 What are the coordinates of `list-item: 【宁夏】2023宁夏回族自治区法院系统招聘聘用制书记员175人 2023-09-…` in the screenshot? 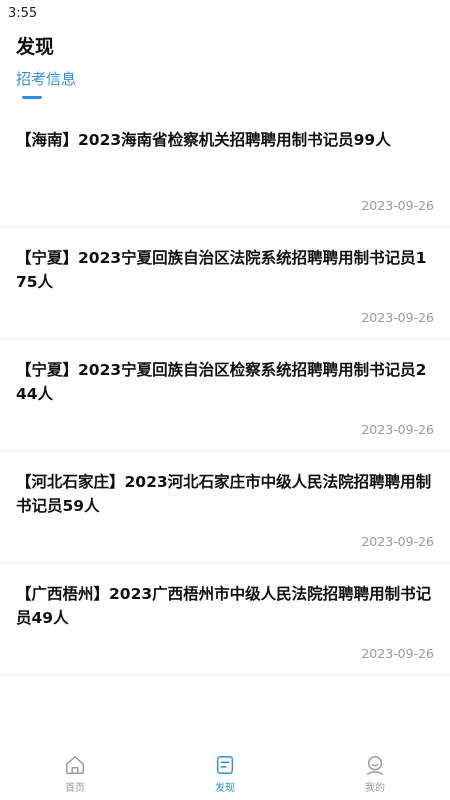 It's located at (225, 284).